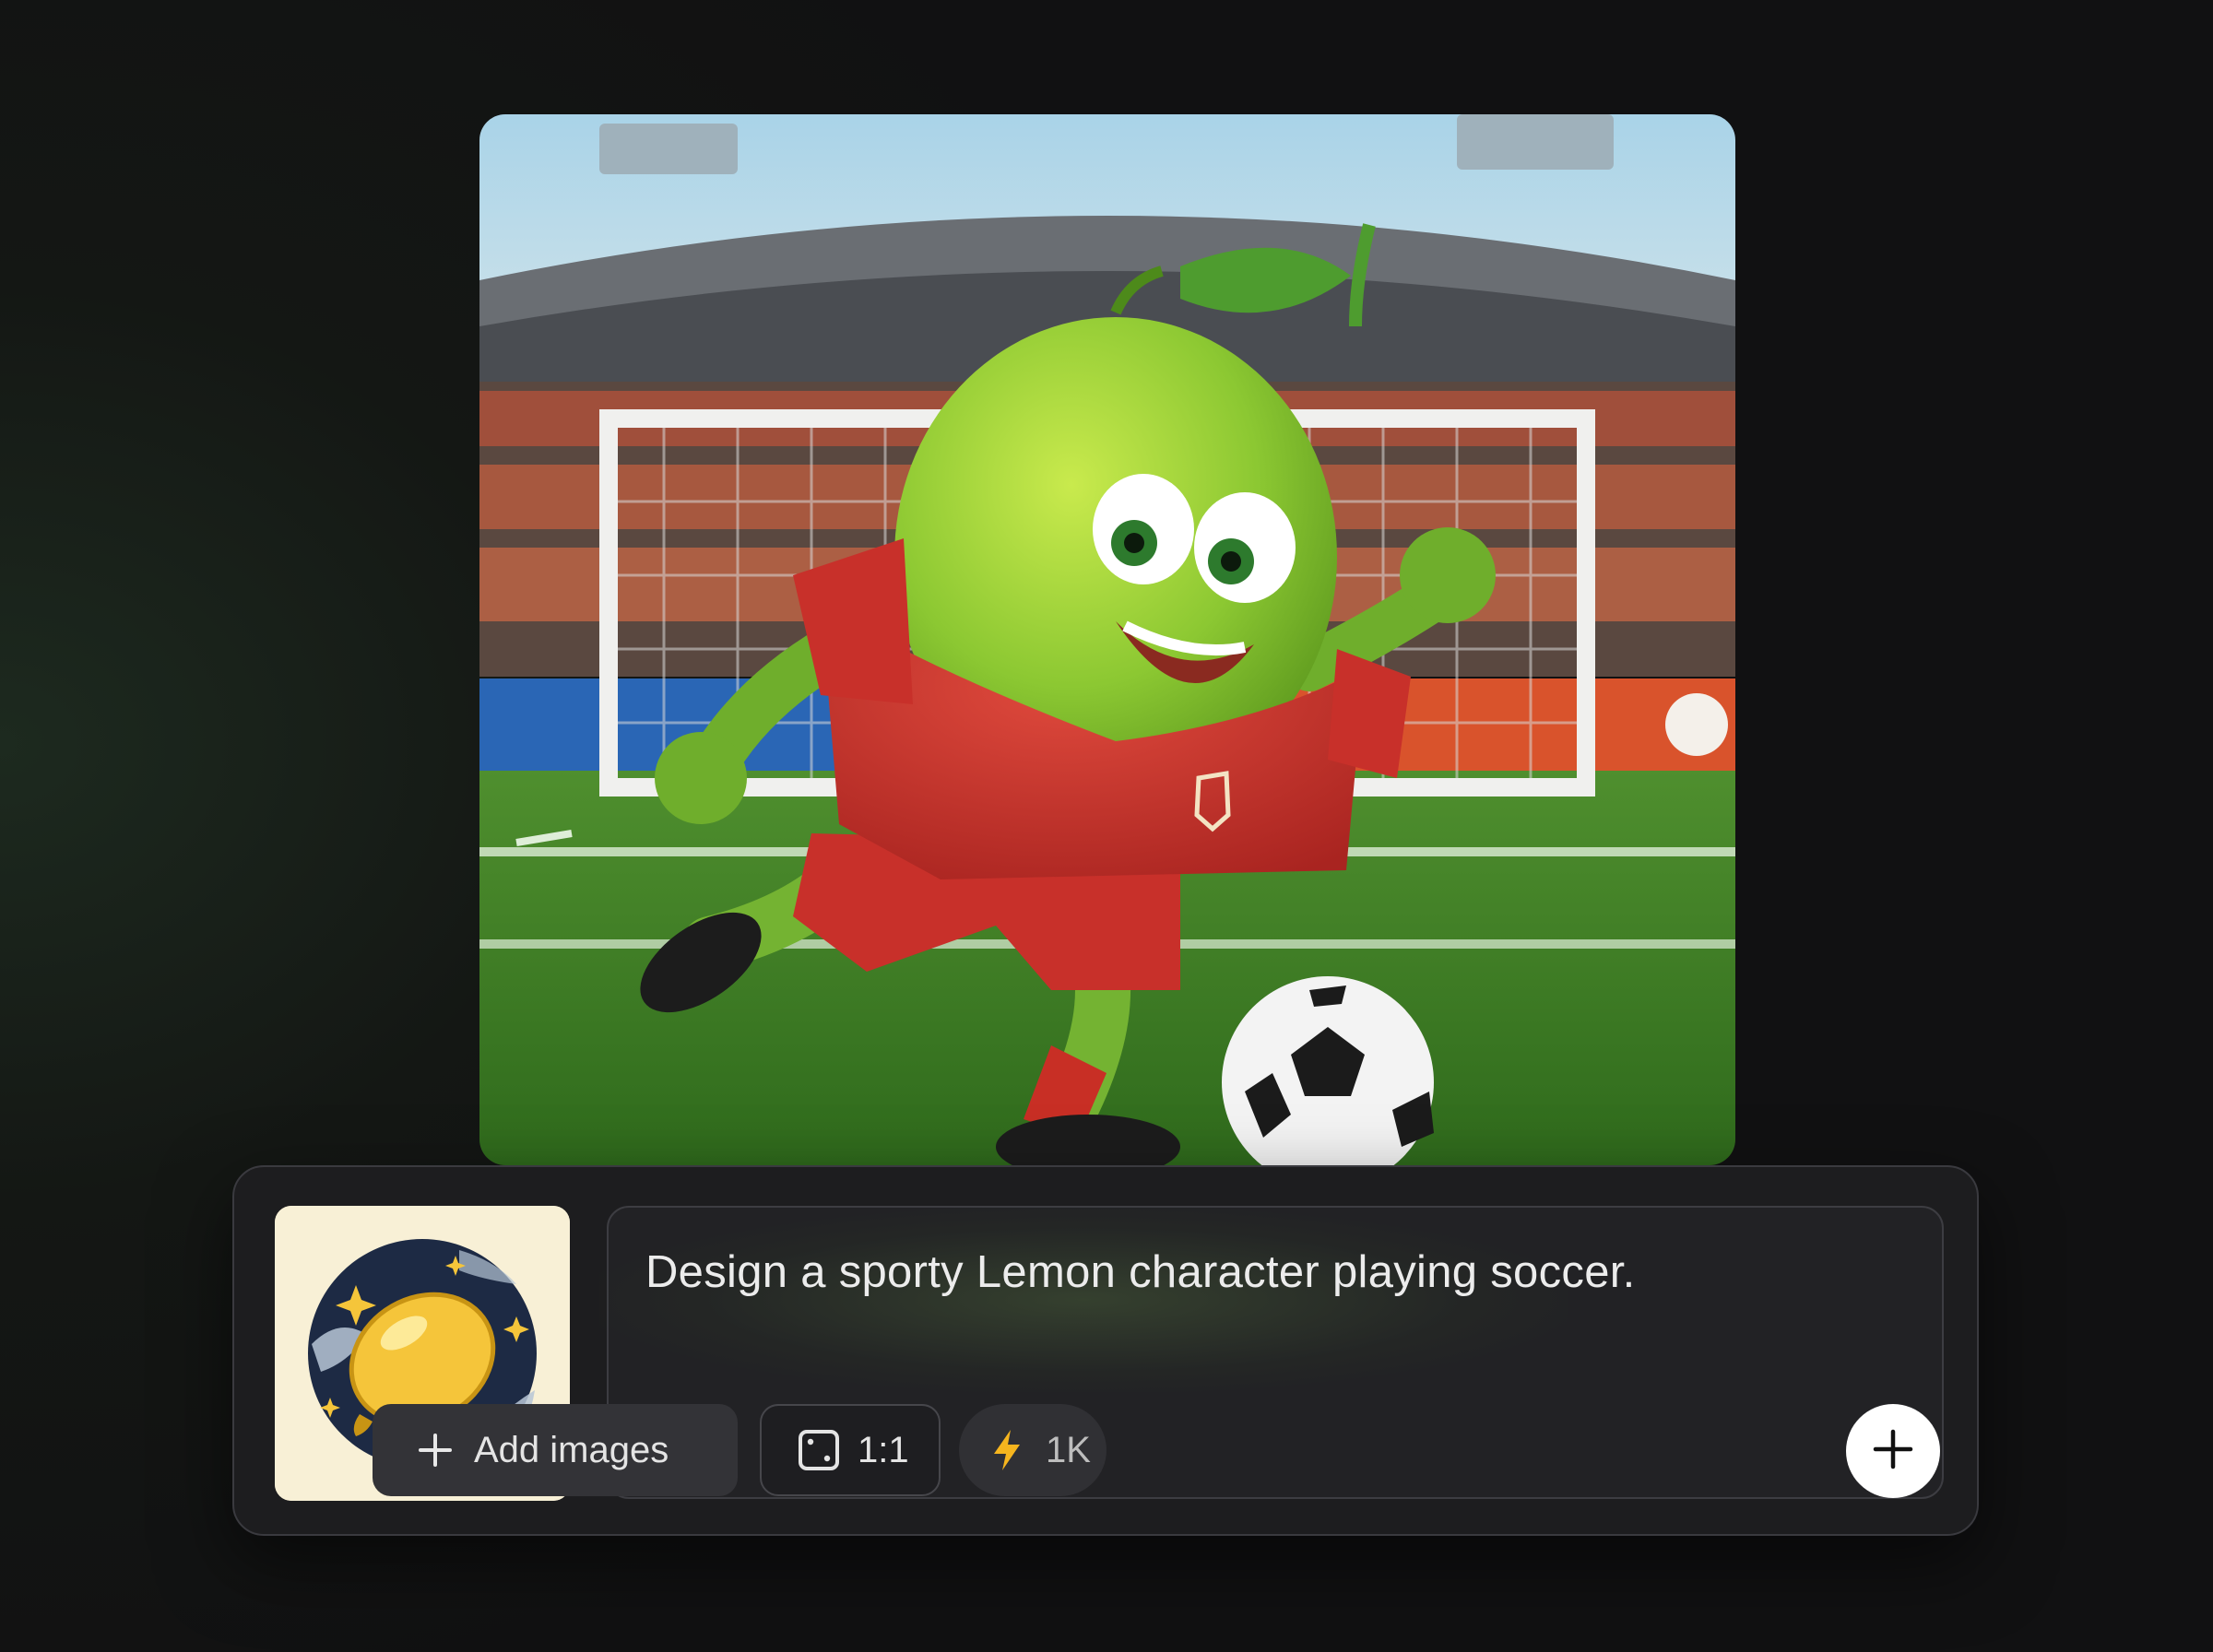  What do you see at coordinates (571, 1449) in the screenshot?
I see `add-images-label: Add images` at bounding box center [571, 1449].